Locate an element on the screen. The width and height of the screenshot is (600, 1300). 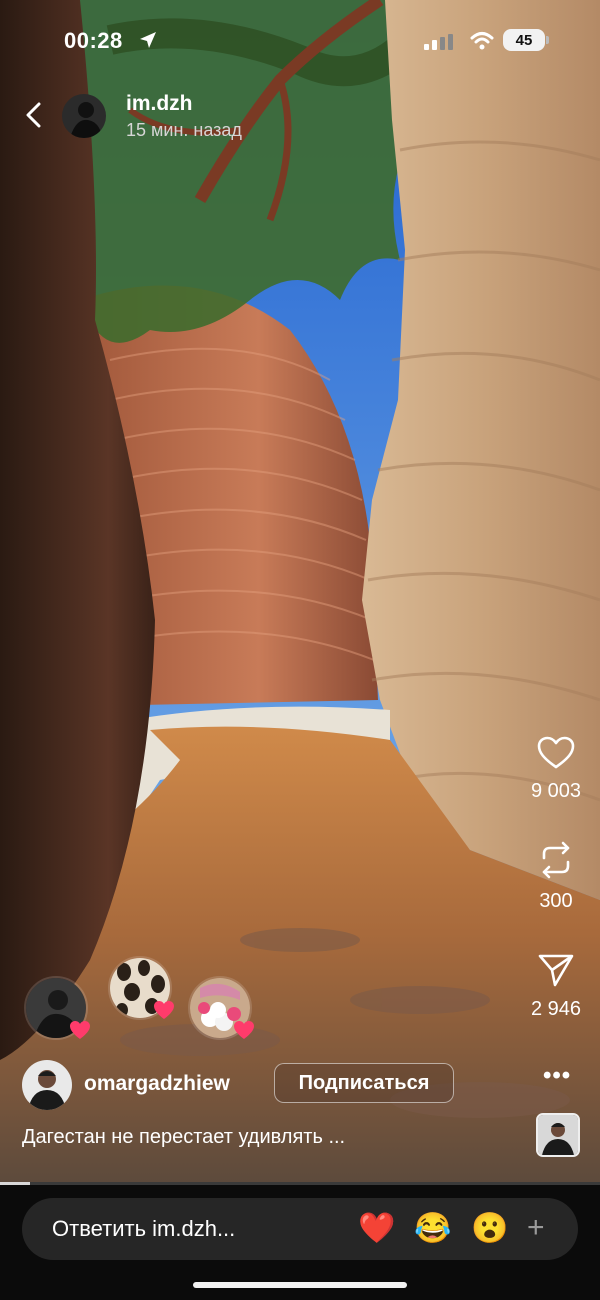
wifi-icon is located at coordinates (482, 41).